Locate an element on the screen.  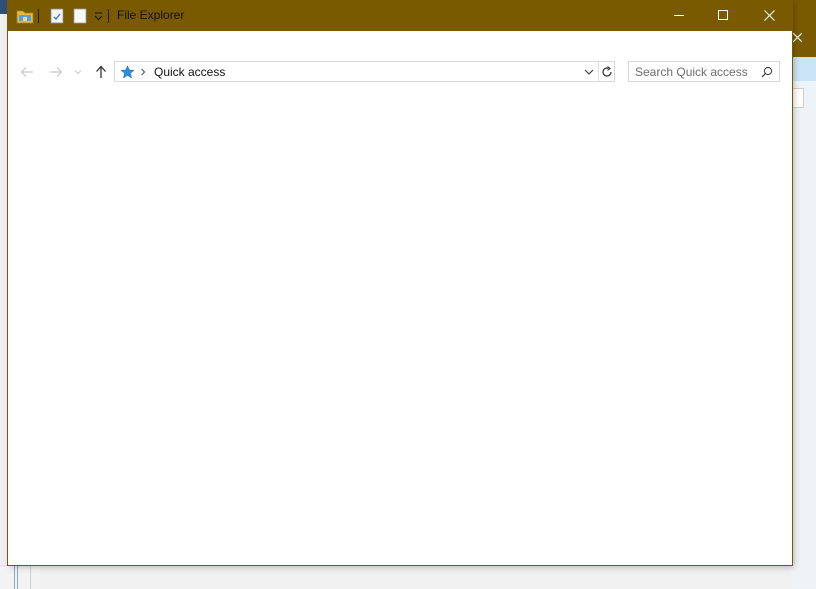
minimize-button is located at coordinates (679, 15).